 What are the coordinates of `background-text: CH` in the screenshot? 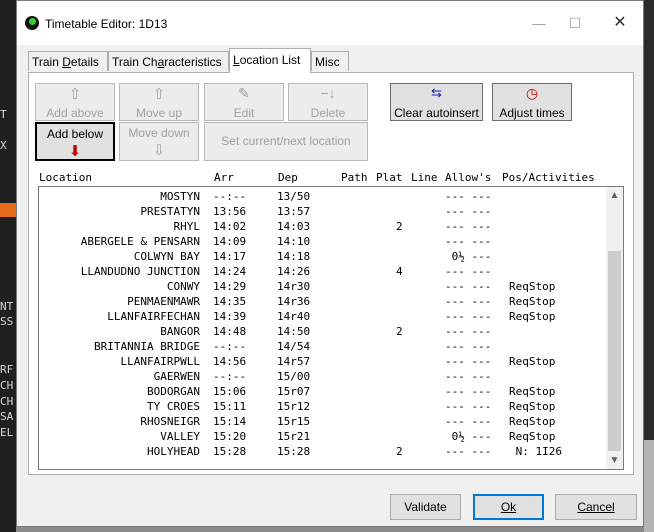 It's located at (7, 386).